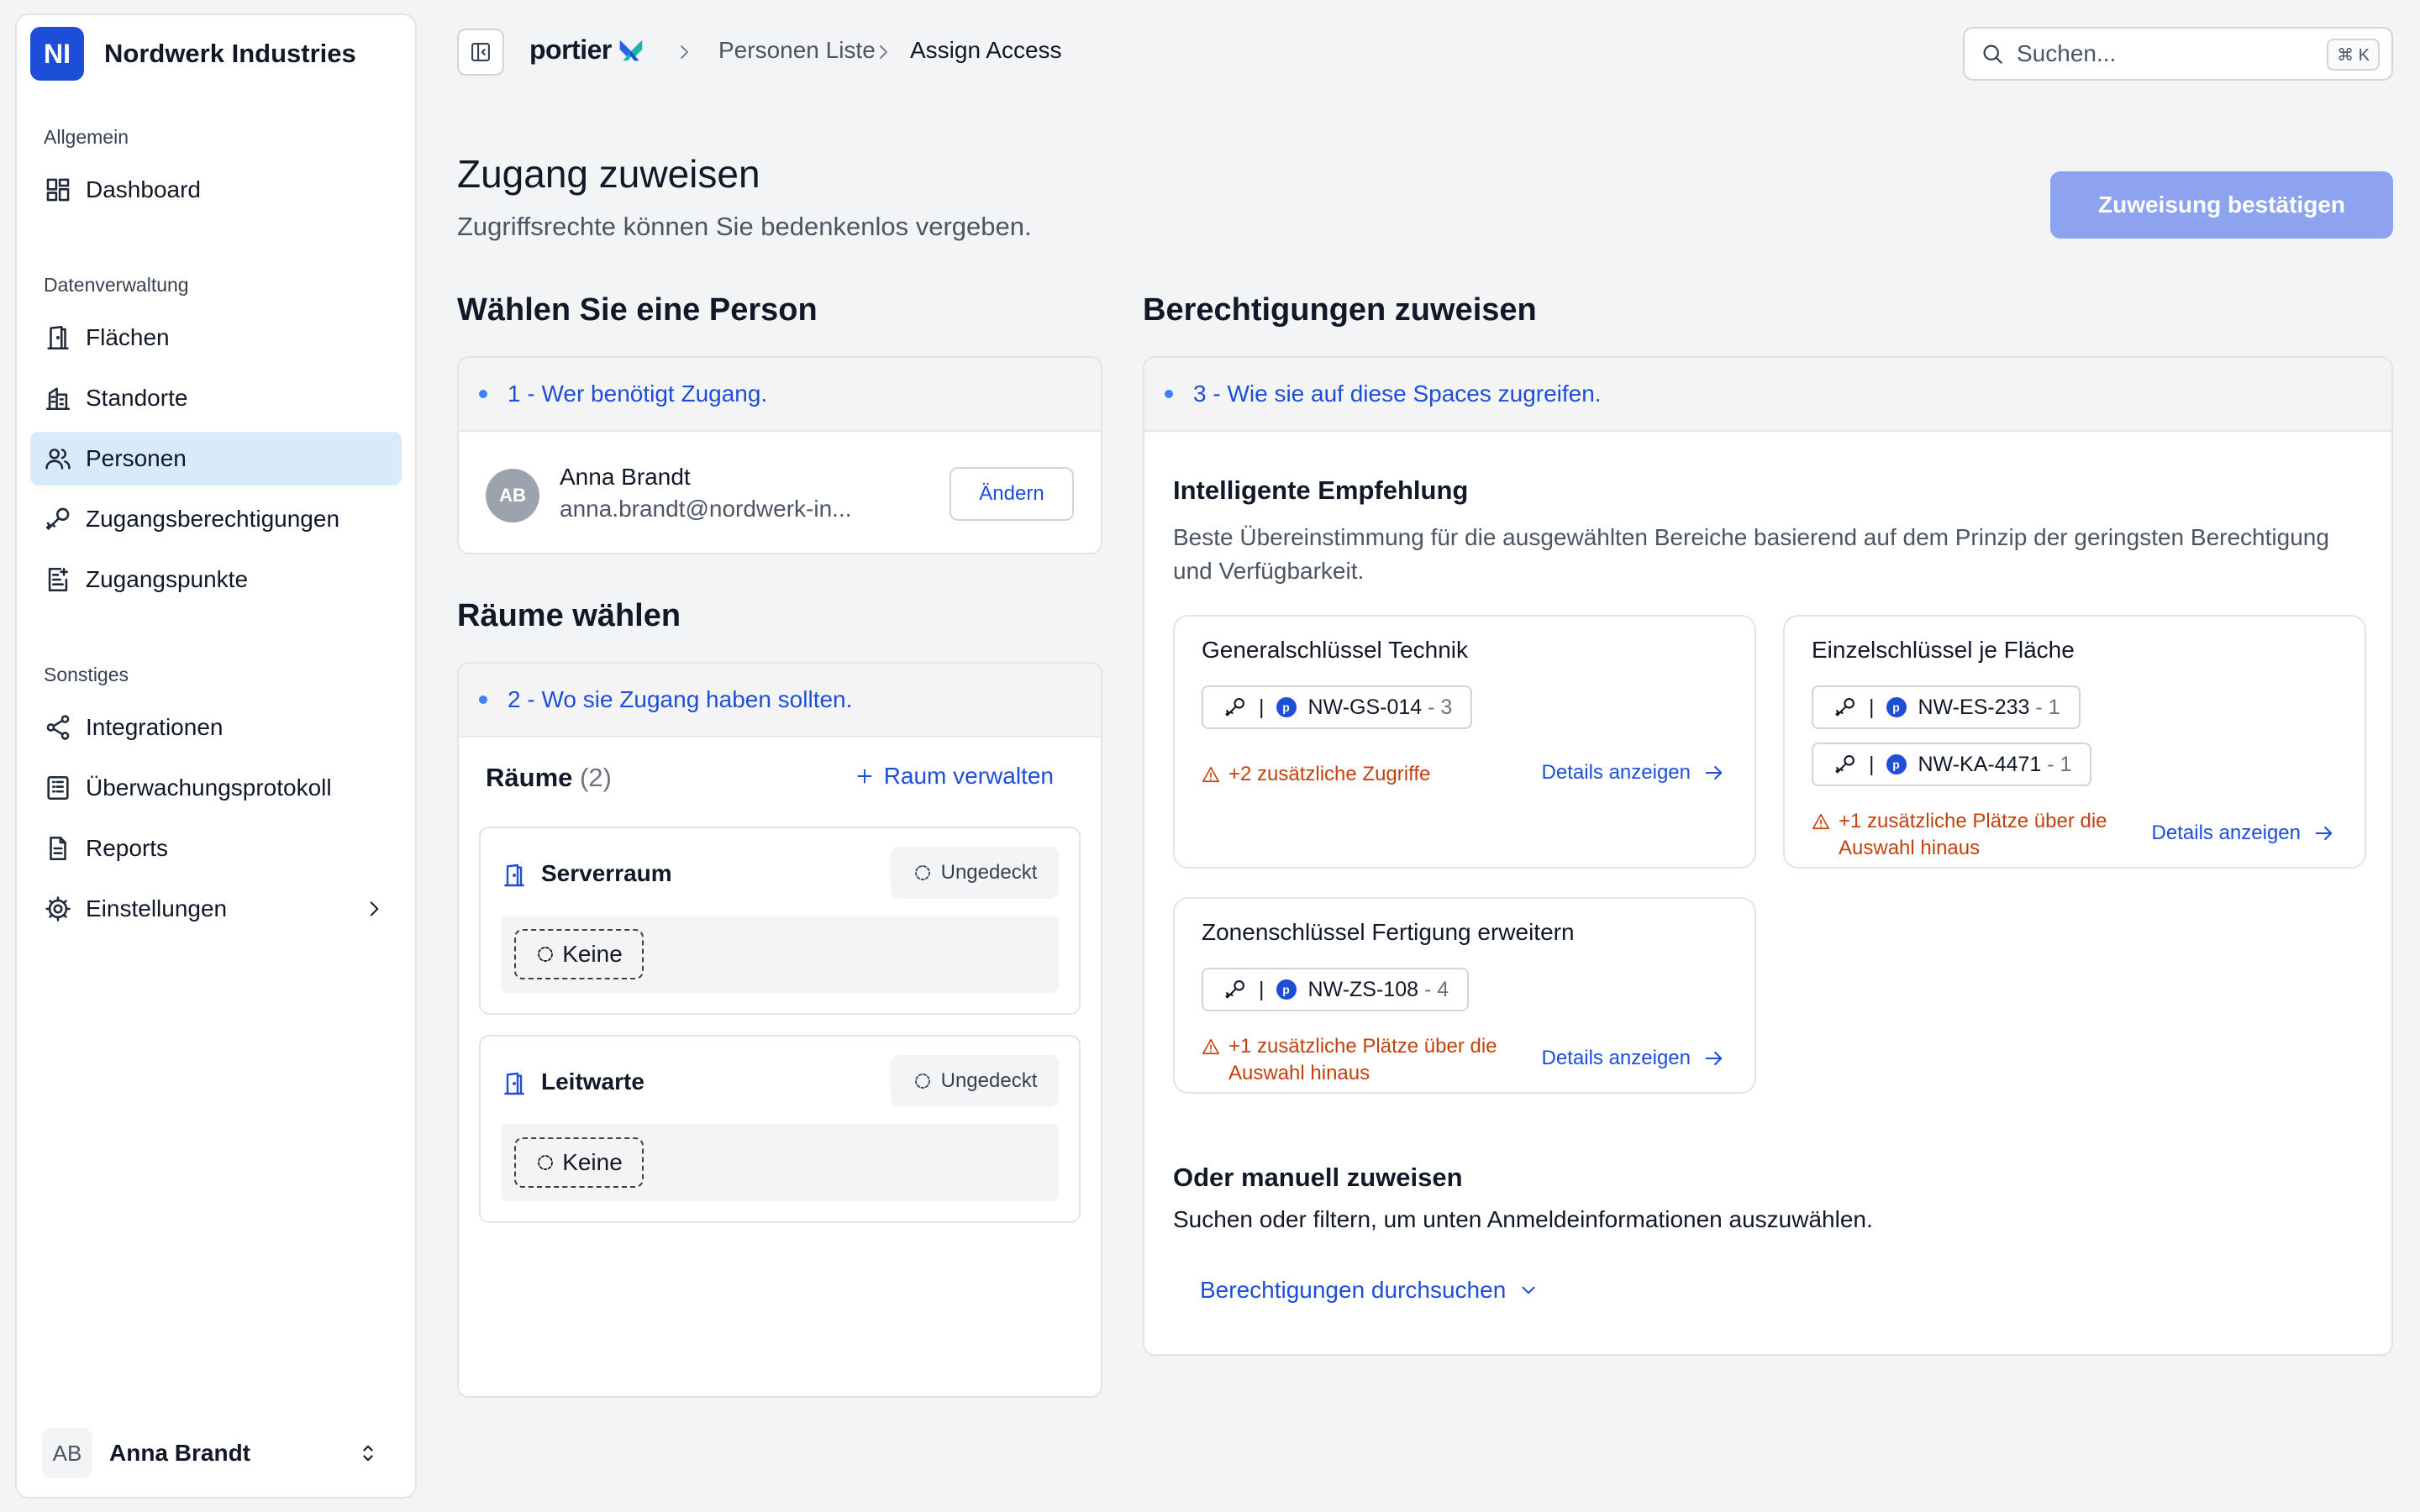 The width and height of the screenshot is (2420, 1512). Describe the element at coordinates (529, 777) in the screenshot. I see `rooms-label-text: Räume` at that location.